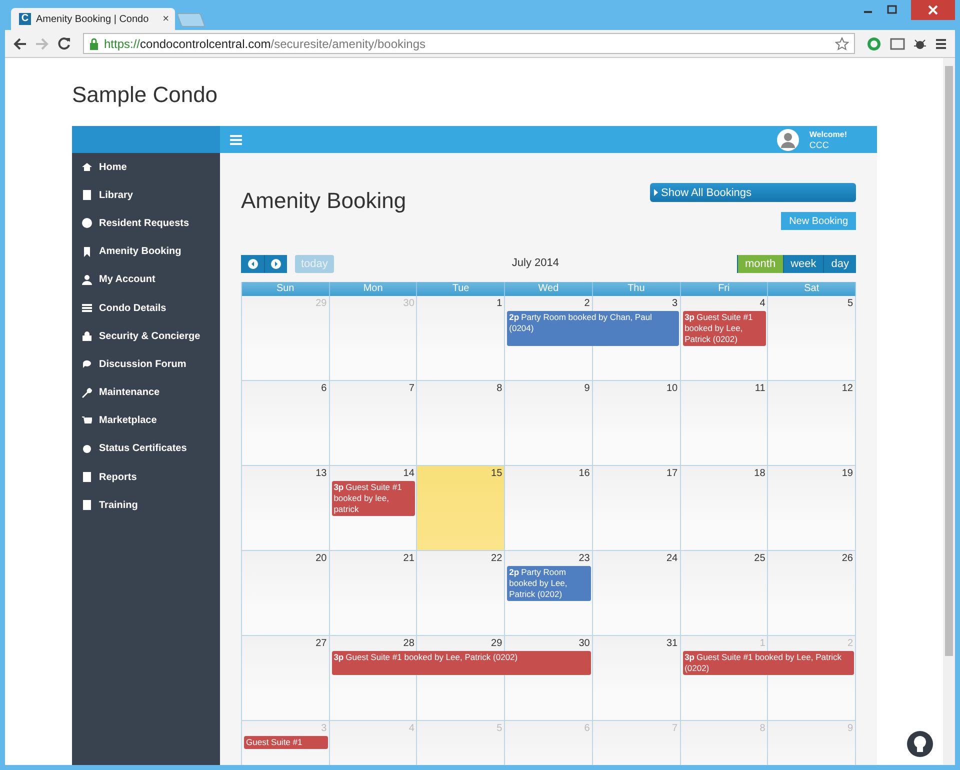 Image resolution: width=960 pixels, height=770 pixels. Describe the element at coordinates (874, 43) in the screenshot. I see `ring-icon` at that location.